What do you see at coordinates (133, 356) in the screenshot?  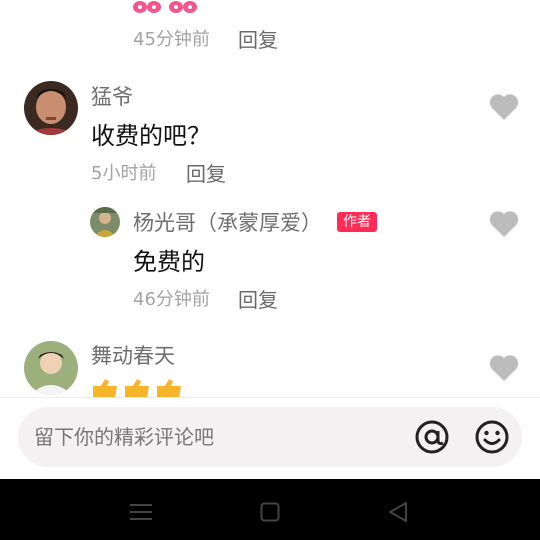 I see `comment-username: 舞动春天` at bounding box center [133, 356].